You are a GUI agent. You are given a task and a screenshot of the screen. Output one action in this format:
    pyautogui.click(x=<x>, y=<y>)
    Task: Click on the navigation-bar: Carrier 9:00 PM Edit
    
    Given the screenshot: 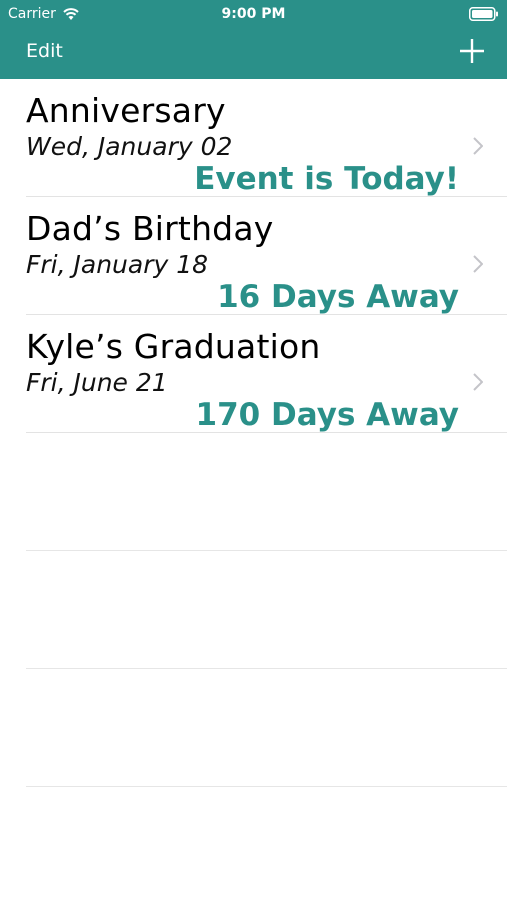 What is the action you would take?
    pyautogui.click(x=253, y=39)
    